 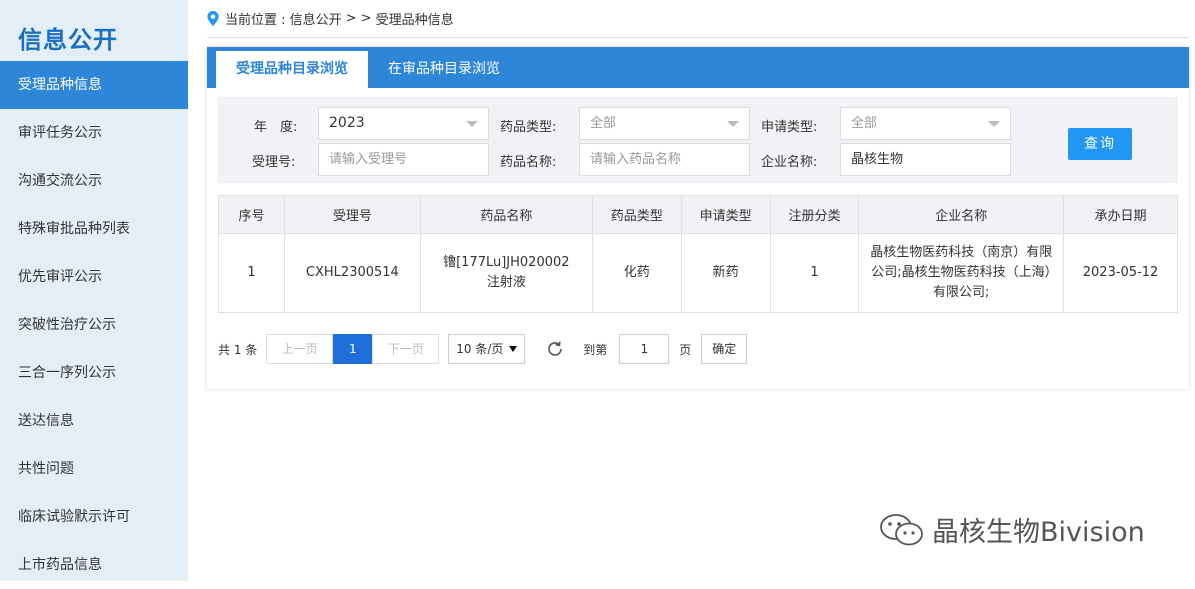 I want to click on cell-date: 2023-05-12, so click(x=1120, y=273).